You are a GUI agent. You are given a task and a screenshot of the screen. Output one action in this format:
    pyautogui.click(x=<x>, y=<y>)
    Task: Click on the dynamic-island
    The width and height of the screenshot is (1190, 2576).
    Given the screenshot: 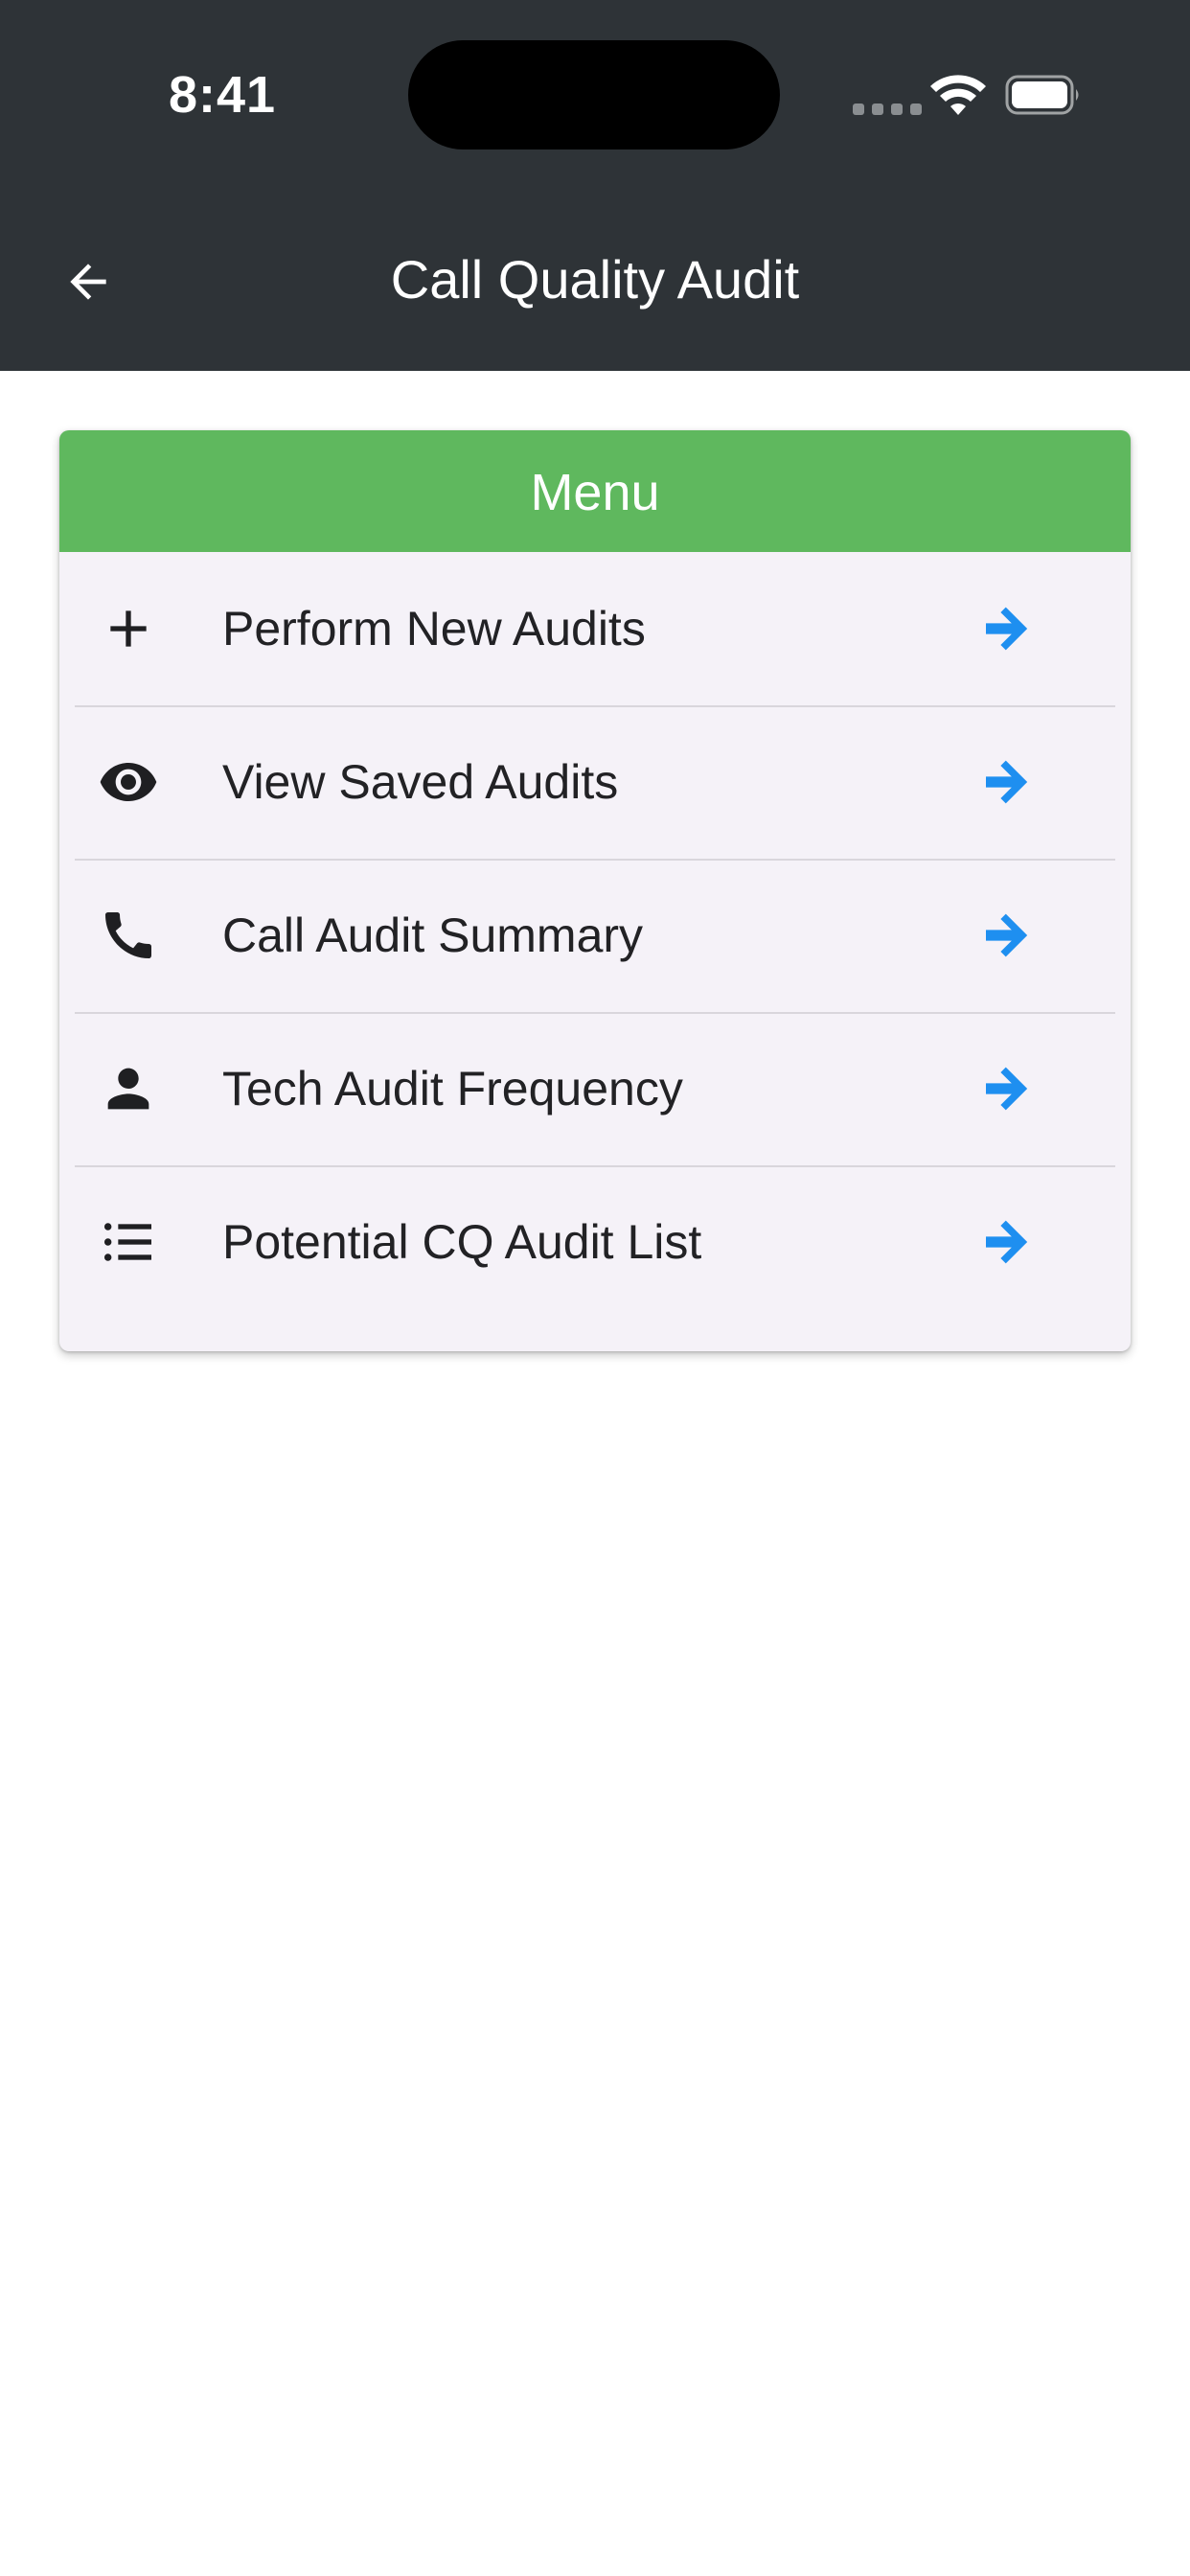 What is the action you would take?
    pyautogui.click(x=594, y=95)
    